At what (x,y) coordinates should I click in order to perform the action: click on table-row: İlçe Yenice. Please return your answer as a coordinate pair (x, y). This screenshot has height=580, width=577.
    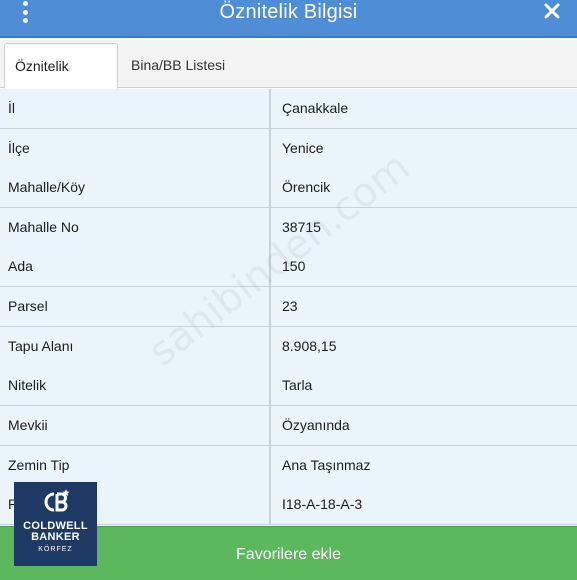
    Looking at the image, I should click on (288, 149).